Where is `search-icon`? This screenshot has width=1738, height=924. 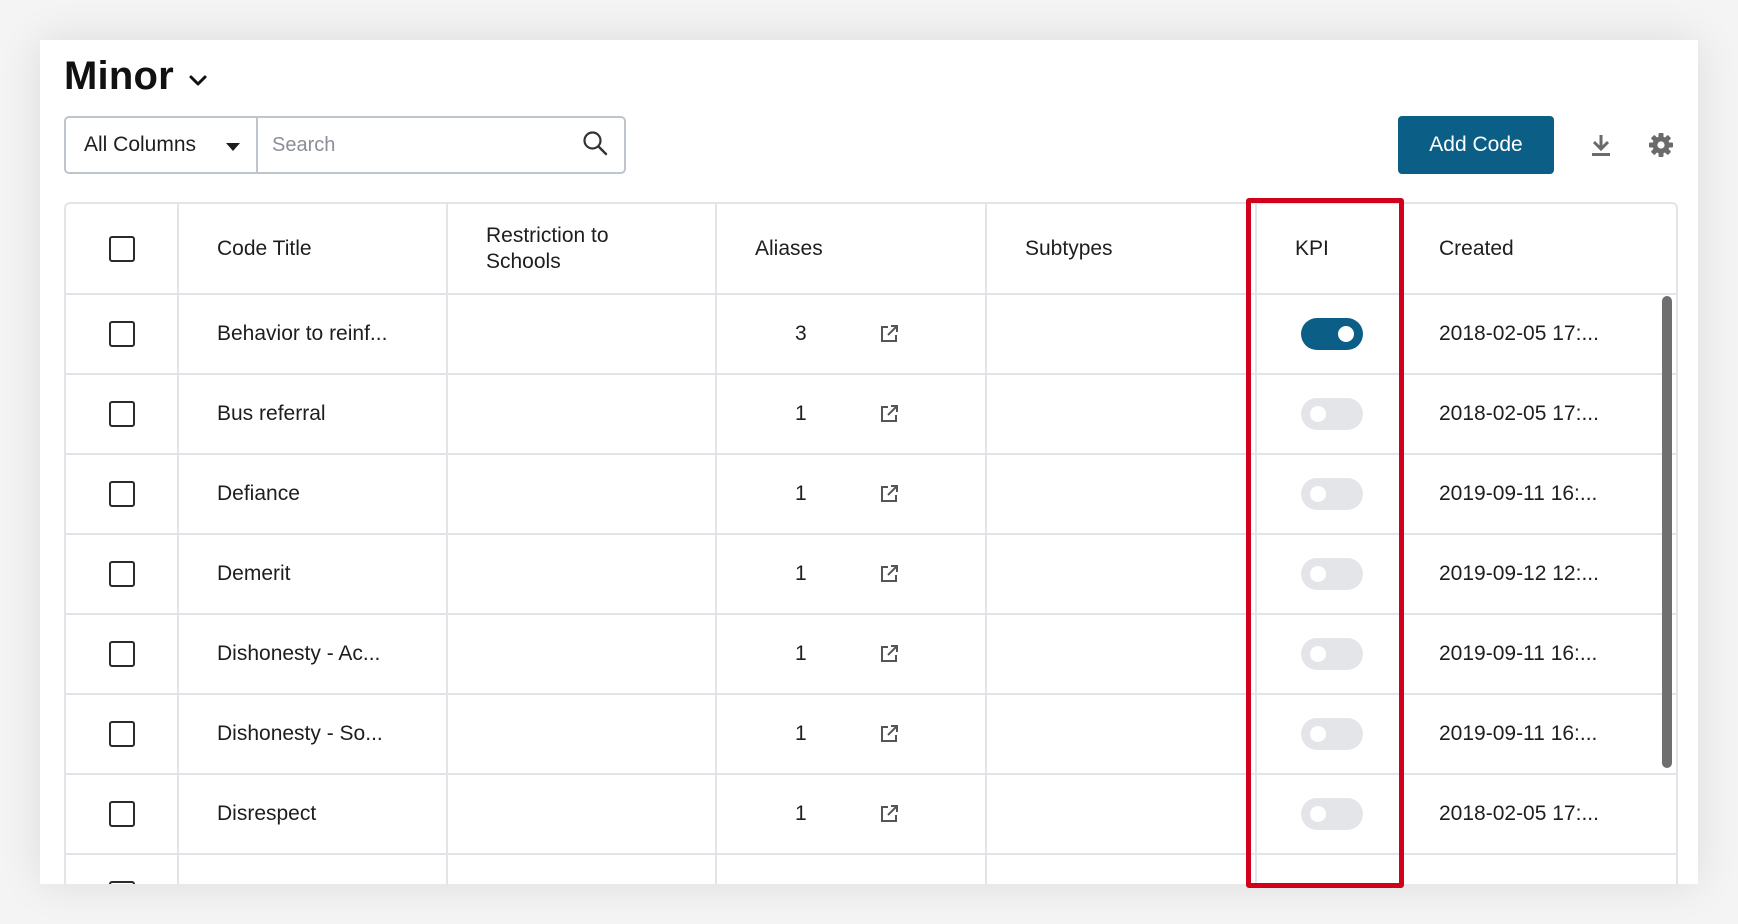 search-icon is located at coordinates (595, 145).